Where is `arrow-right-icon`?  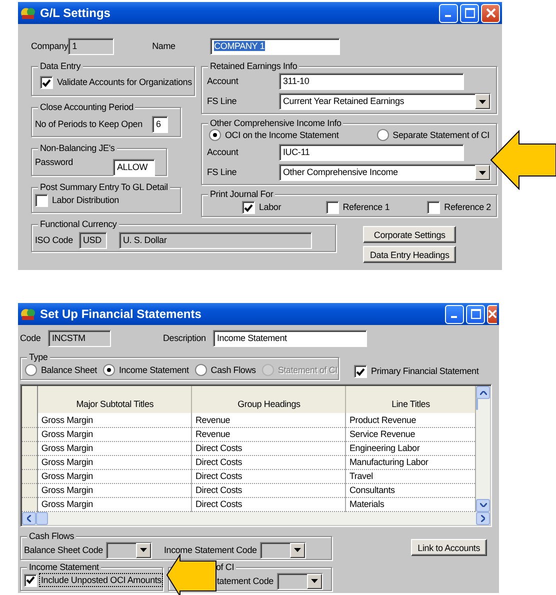
arrow-right-icon is located at coordinates (483, 518).